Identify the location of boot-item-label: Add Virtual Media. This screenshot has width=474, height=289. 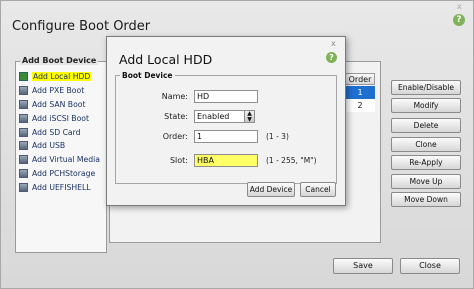
(66, 160).